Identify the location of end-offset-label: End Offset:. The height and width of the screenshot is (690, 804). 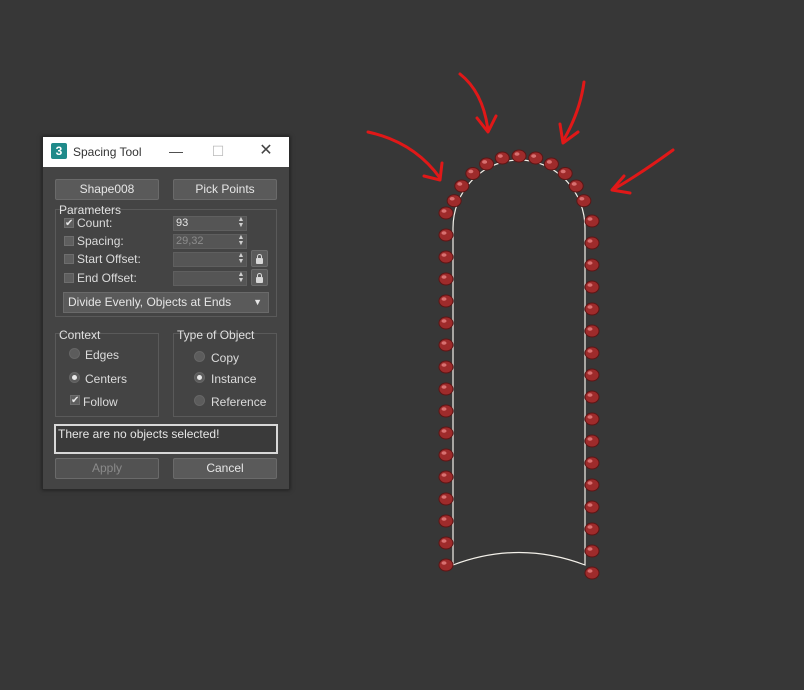
(107, 278).